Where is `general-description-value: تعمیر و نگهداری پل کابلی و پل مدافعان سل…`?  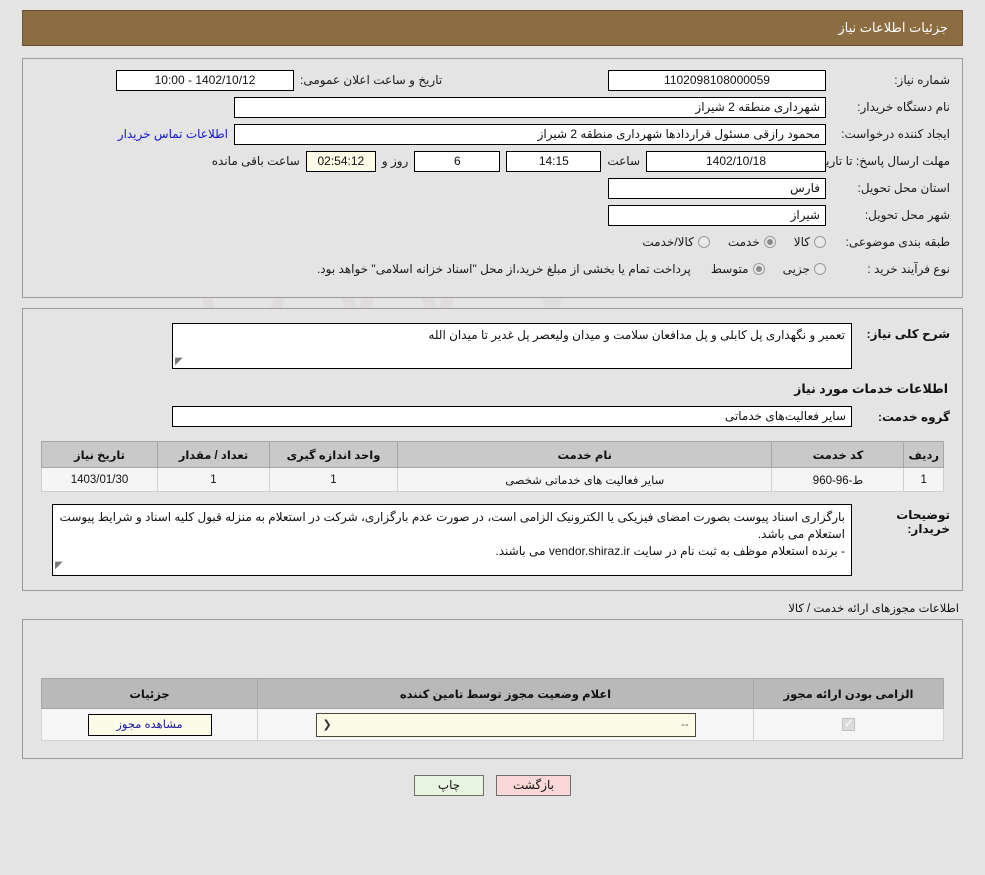 general-description-value: تعمیر و نگهداری پل کابلی و پل مدافعان سل… is located at coordinates (636, 335).